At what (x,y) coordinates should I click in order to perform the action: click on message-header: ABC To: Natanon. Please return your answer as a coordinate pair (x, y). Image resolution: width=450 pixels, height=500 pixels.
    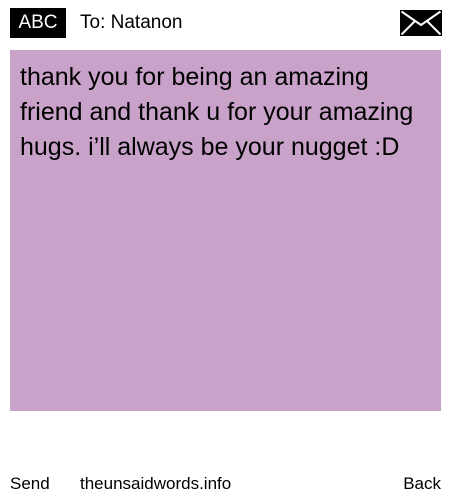
    Looking at the image, I should click on (225, 23).